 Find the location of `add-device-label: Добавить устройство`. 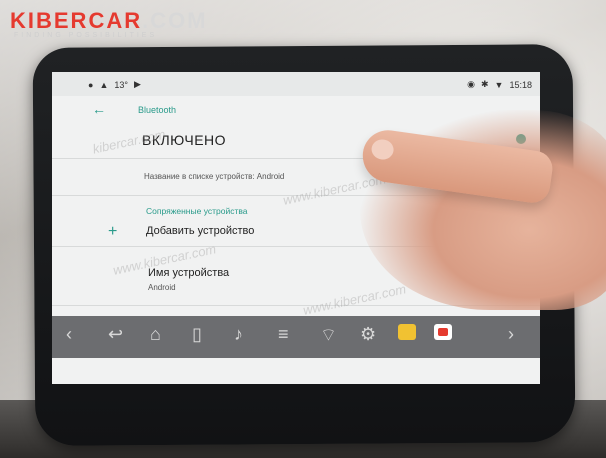

add-device-label: Добавить устройство is located at coordinates (200, 231).